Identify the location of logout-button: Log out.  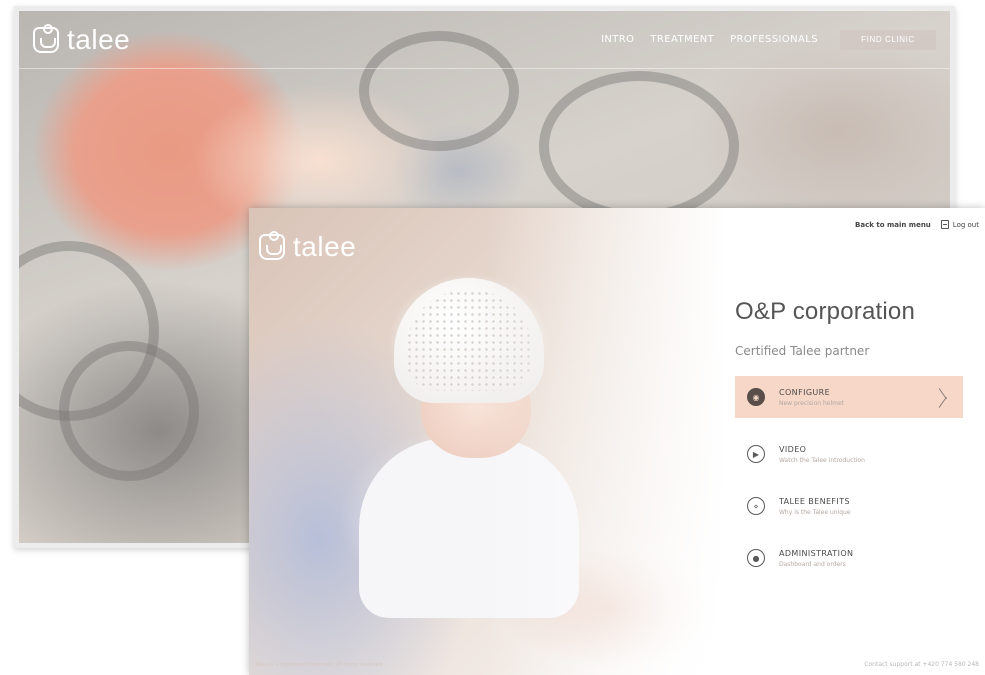
(959, 224).